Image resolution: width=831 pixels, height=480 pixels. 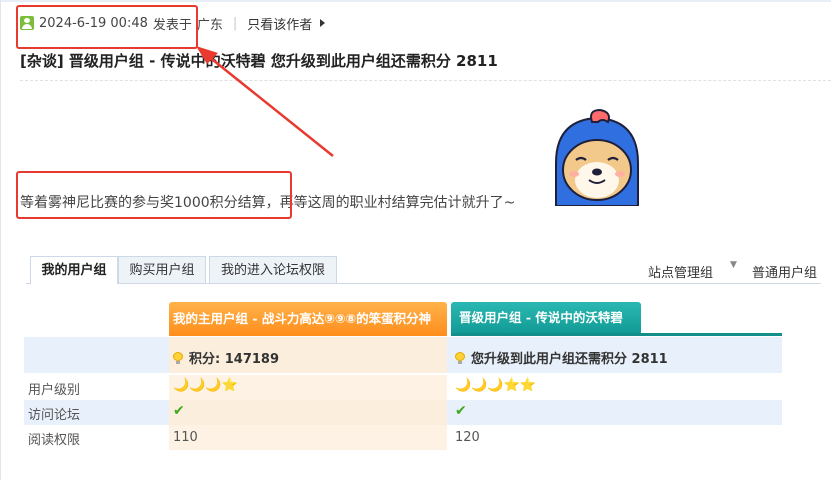 What do you see at coordinates (308, 387) in the screenshot?
I see `main-level-cell: 🌙🌙🌙⭐` at bounding box center [308, 387].